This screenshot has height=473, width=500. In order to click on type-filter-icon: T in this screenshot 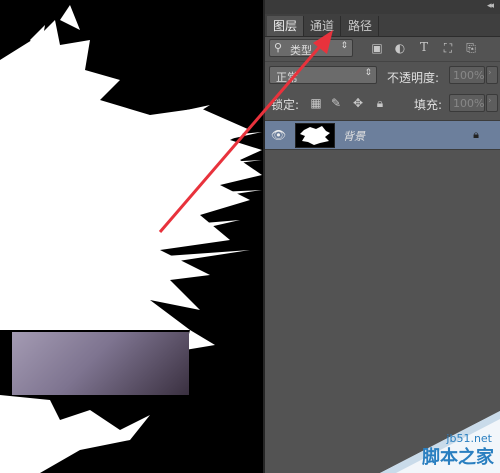, I will do `click(424, 47)`.